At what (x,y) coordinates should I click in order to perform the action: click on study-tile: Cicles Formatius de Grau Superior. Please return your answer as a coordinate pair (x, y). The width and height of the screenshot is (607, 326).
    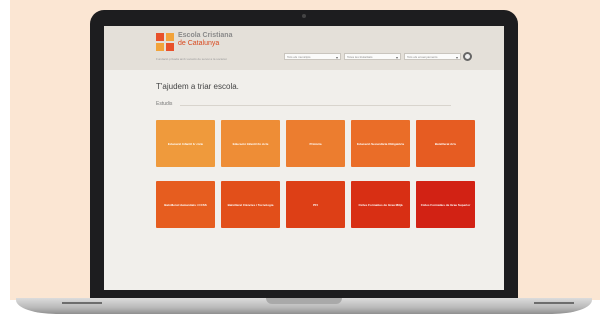
    Looking at the image, I should click on (445, 204).